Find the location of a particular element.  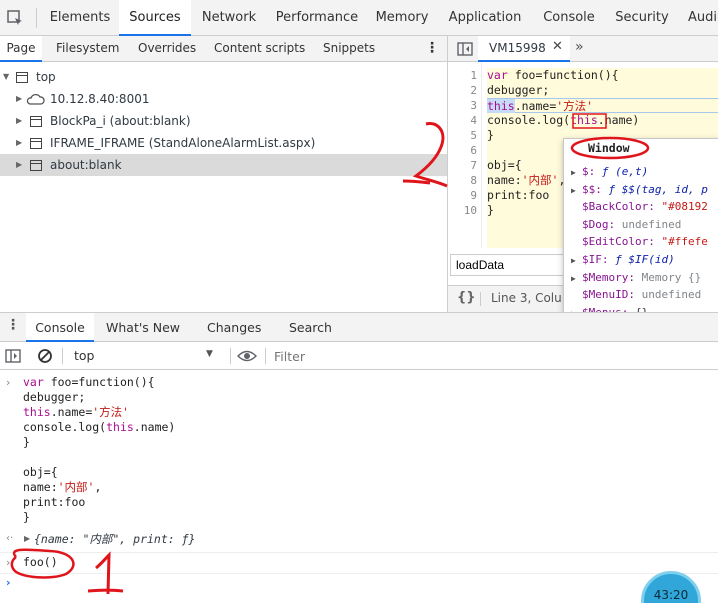

nav-tab-snippets: Snippets is located at coordinates (349, 49).